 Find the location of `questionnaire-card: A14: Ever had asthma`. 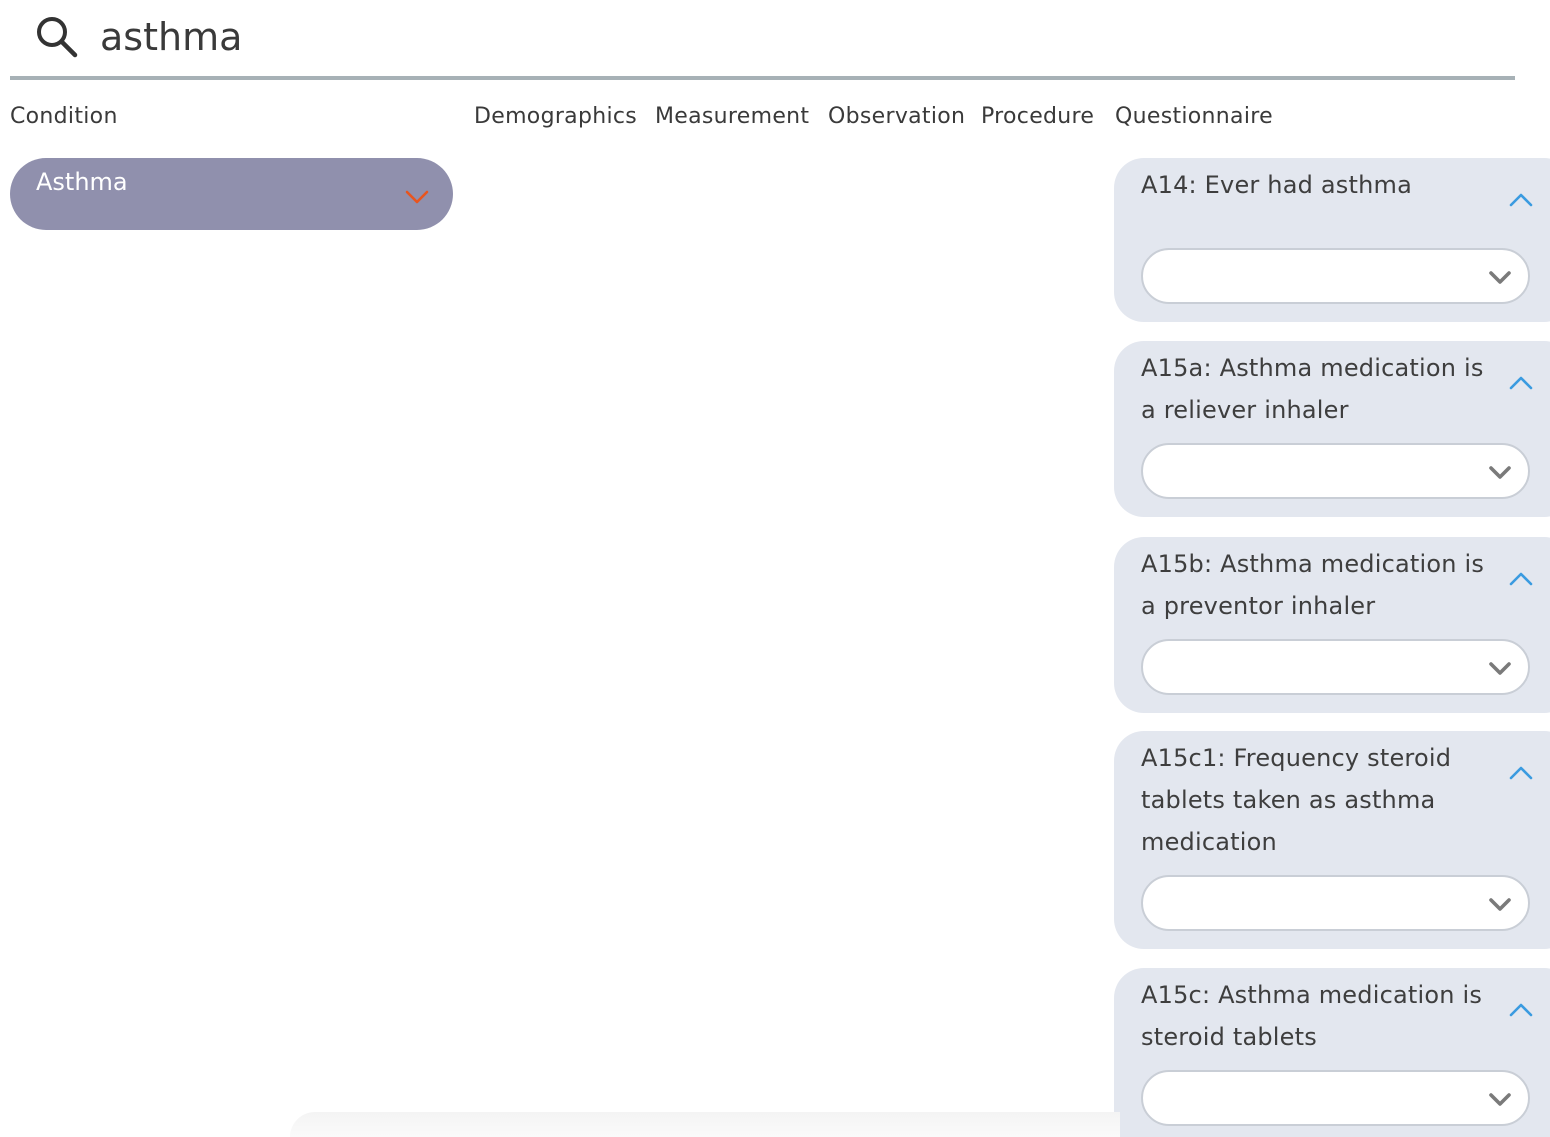

questionnaire-card: A14: Ever had asthma is located at coordinates (1332, 240).